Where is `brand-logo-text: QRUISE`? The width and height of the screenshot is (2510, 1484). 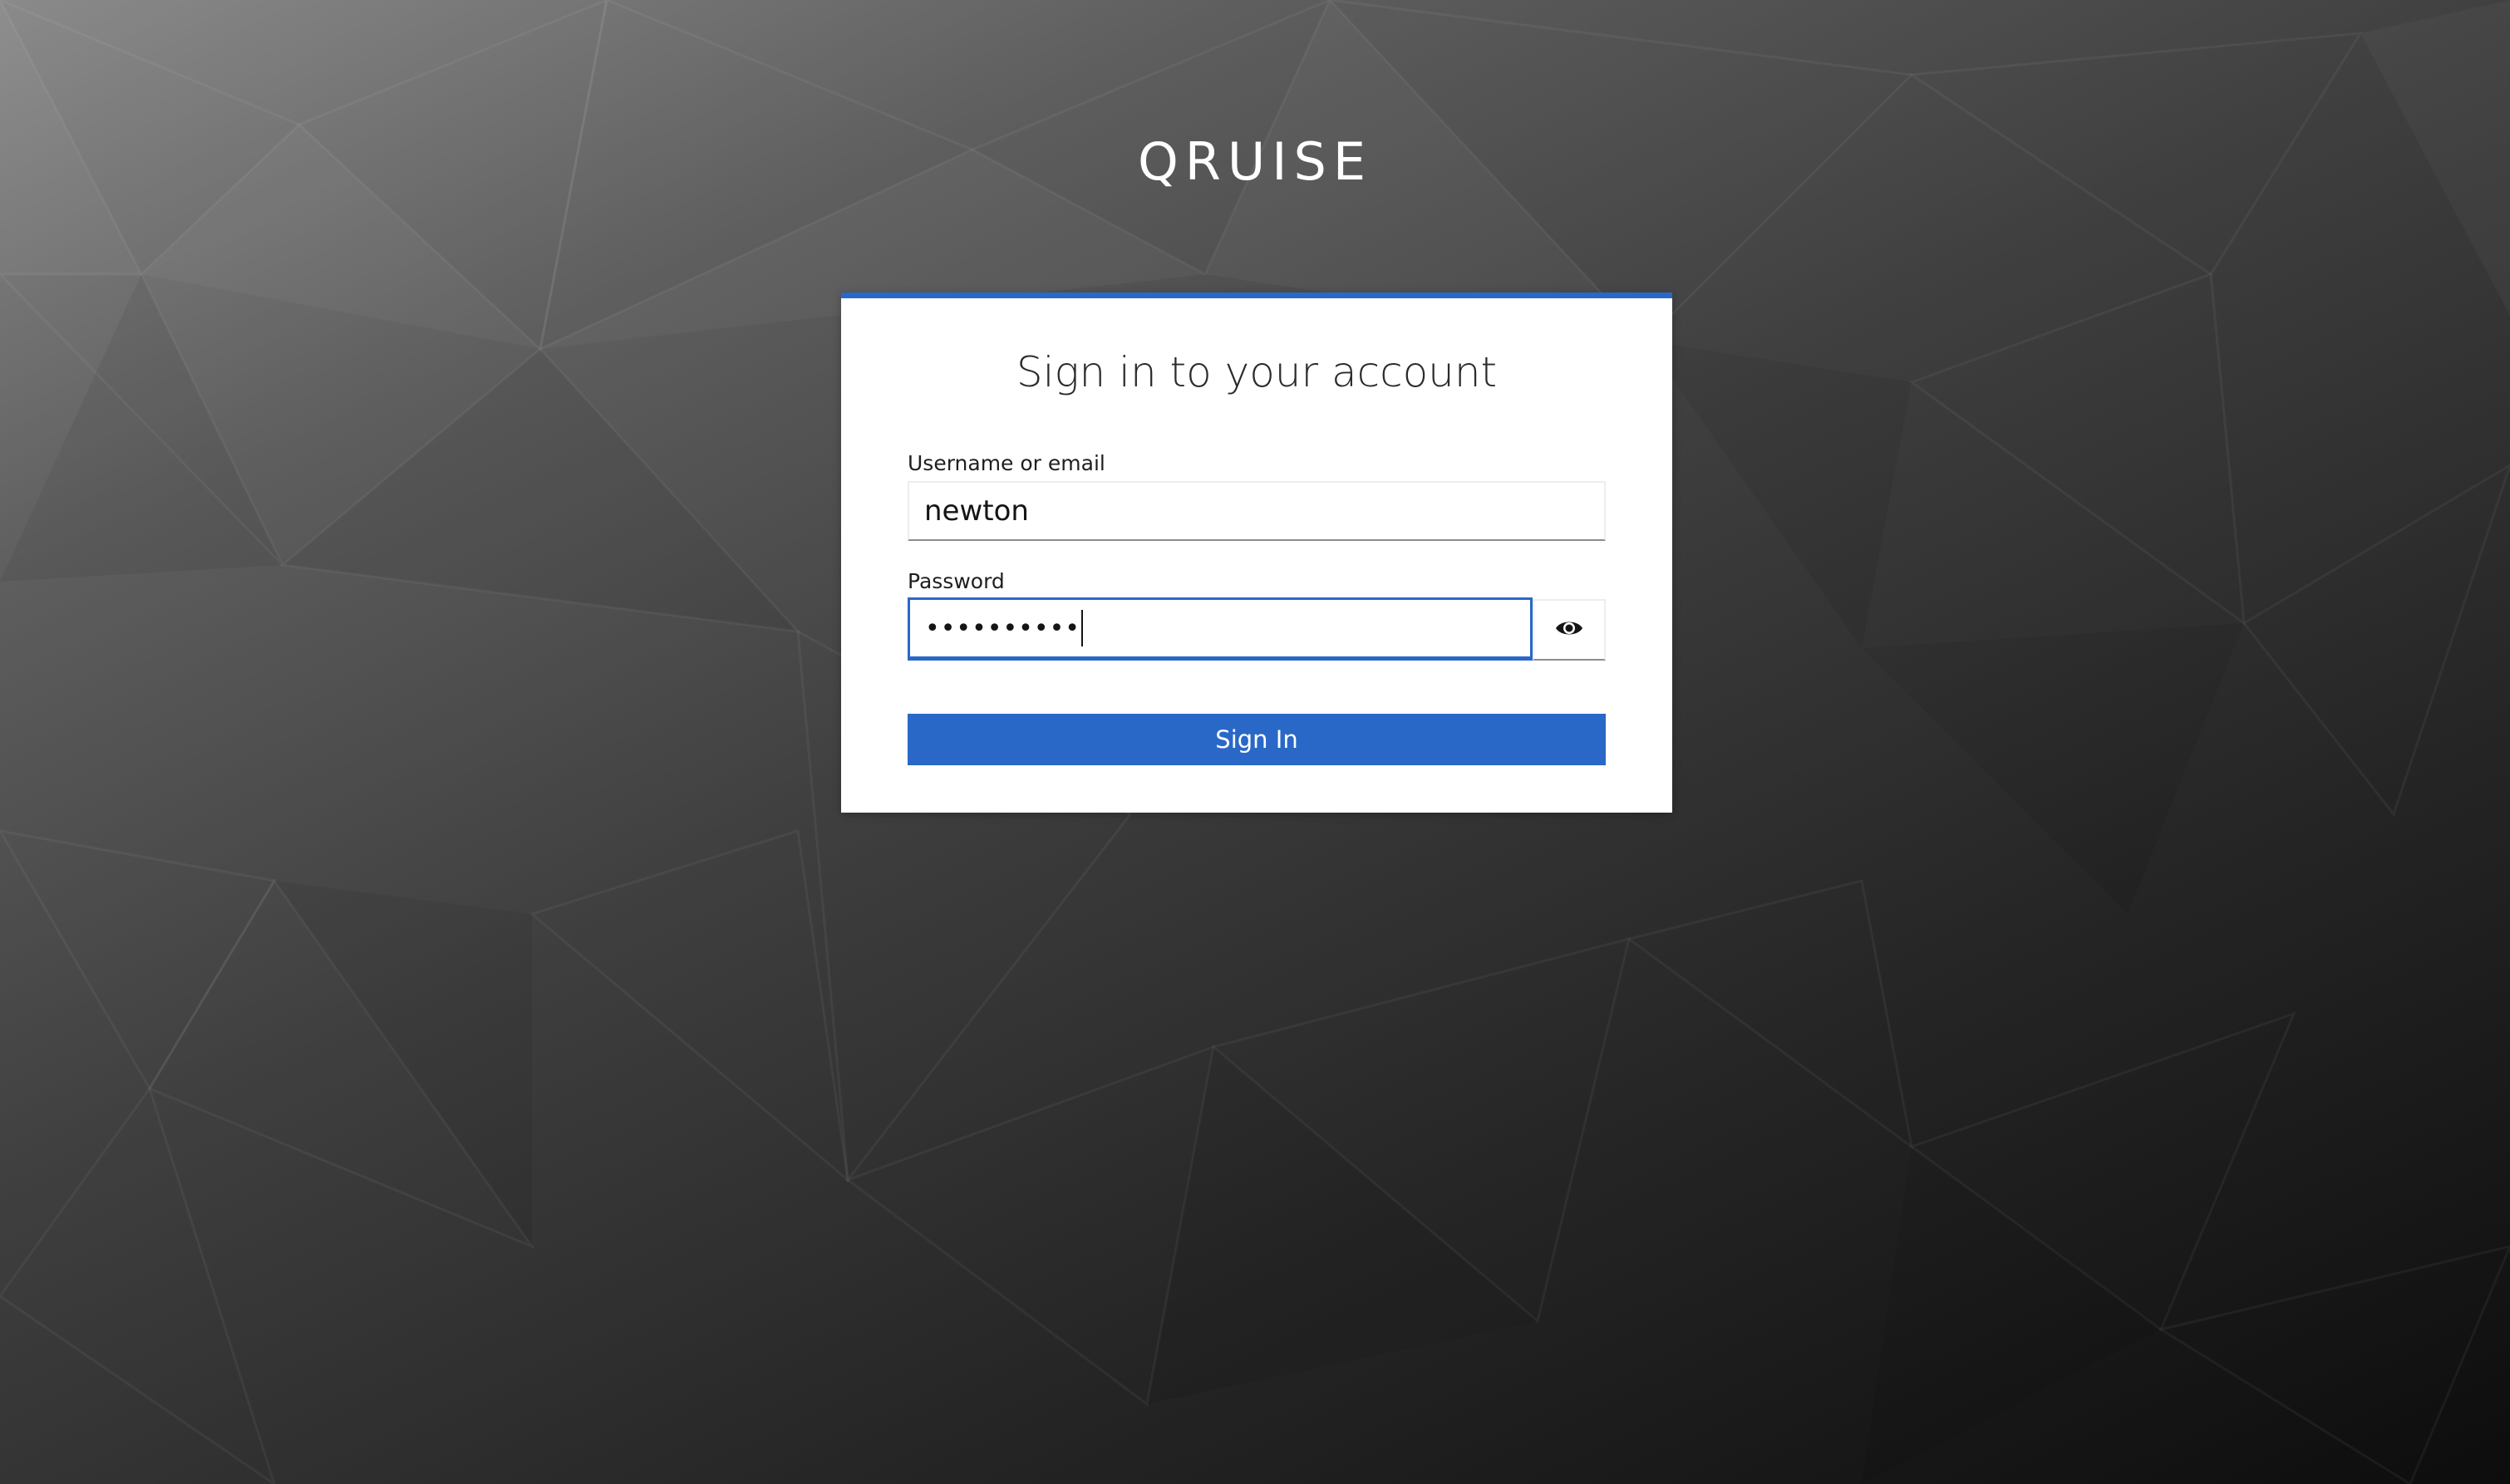
brand-logo-text: QRUISE is located at coordinates (1255, 161).